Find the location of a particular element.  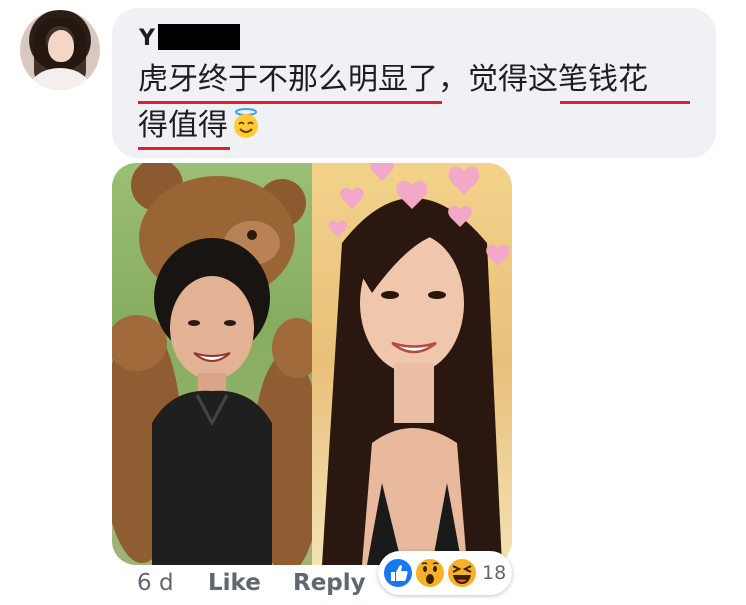

haha-reaction-icon is located at coordinates (462, 573).